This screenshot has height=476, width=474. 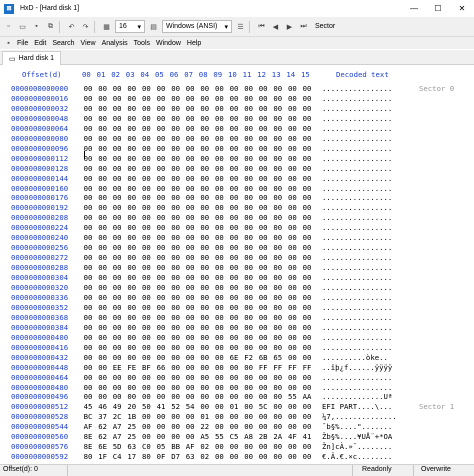 What do you see at coordinates (168, 43) in the screenshot?
I see `menu-window: Window` at bounding box center [168, 43].